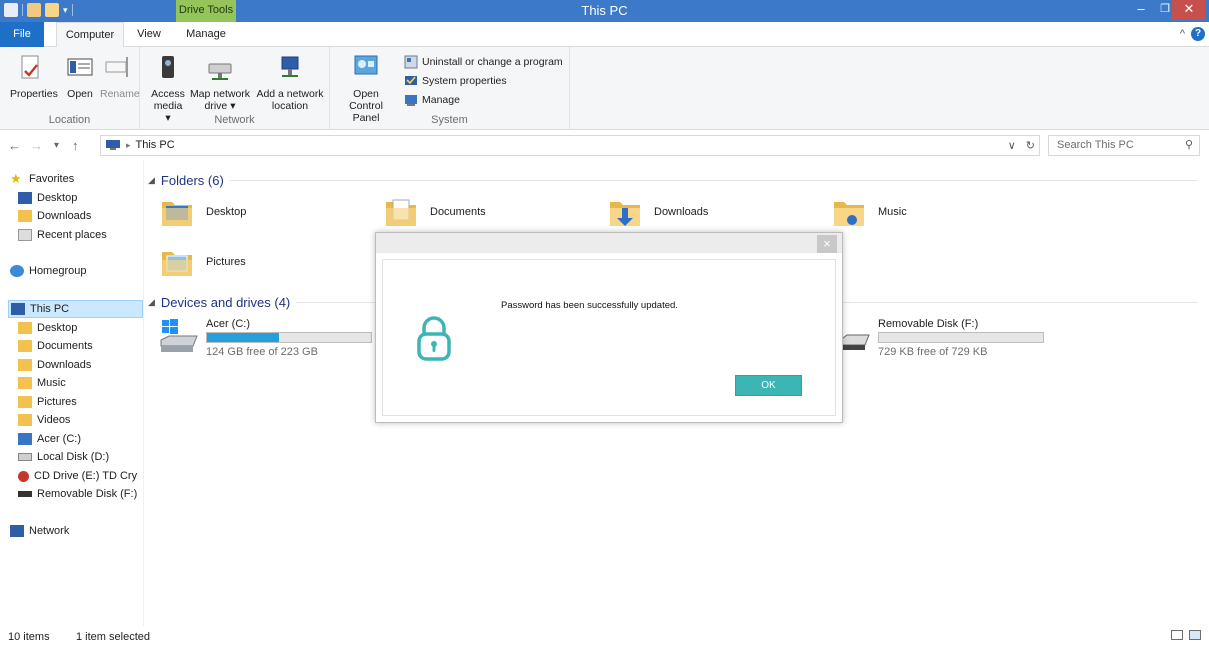 Image resolution: width=1209 pixels, height=646 pixels. I want to click on large-icons-view-icon, so click(1195, 635).